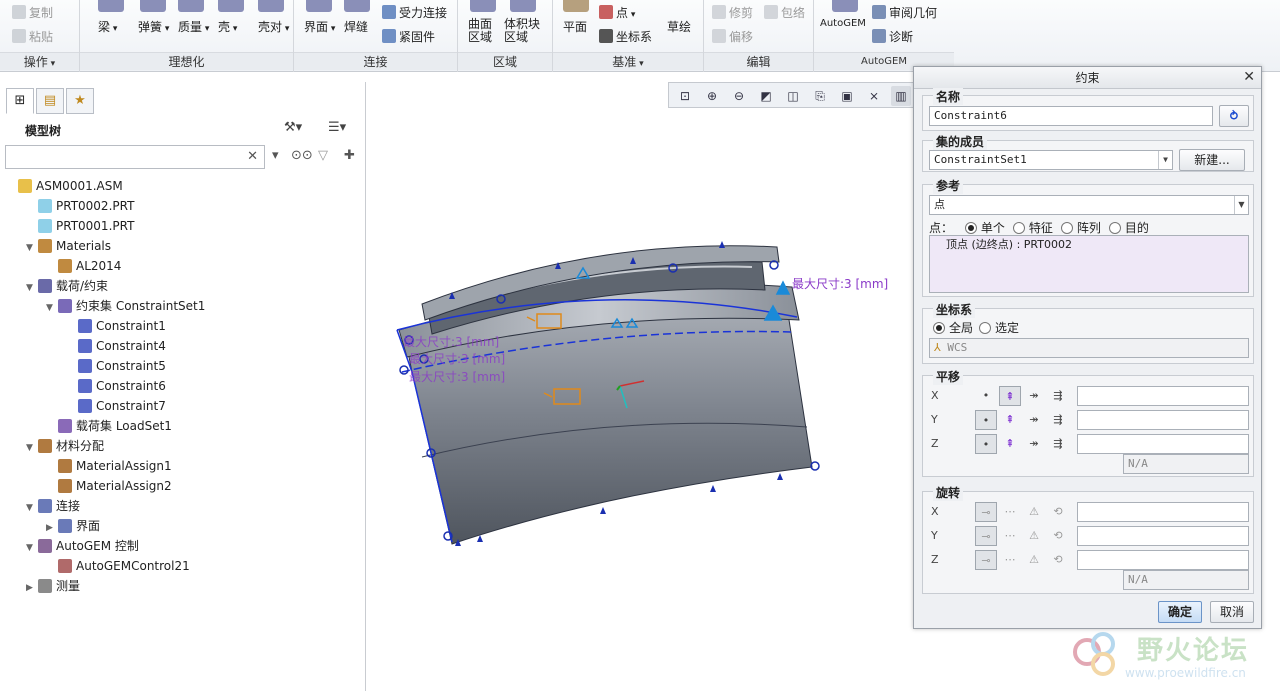 The image size is (1280, 694). I want to click on tree-item: ▼ 连接, so click(53, 506).